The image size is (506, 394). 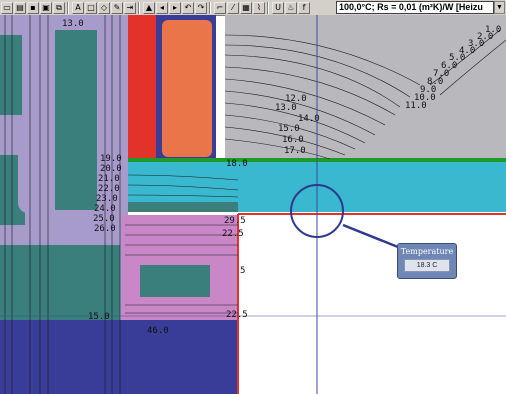 What do you see at coordinates (295, 151) in the screenshot?
I see `isotherm-label: 17.0` at bounding box center [295, 151].